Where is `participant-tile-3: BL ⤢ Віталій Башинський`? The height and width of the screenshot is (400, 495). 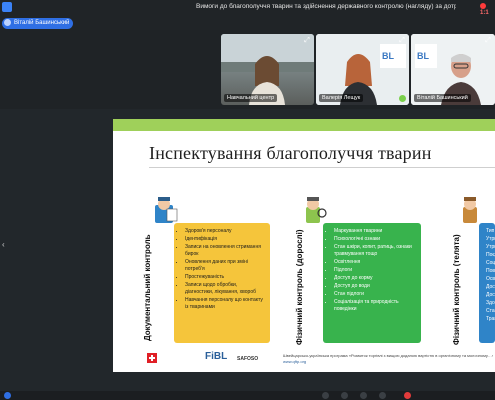 participant-tile-3: BL ⤢ Віталій Башинський is located at coordinates (453, 69).